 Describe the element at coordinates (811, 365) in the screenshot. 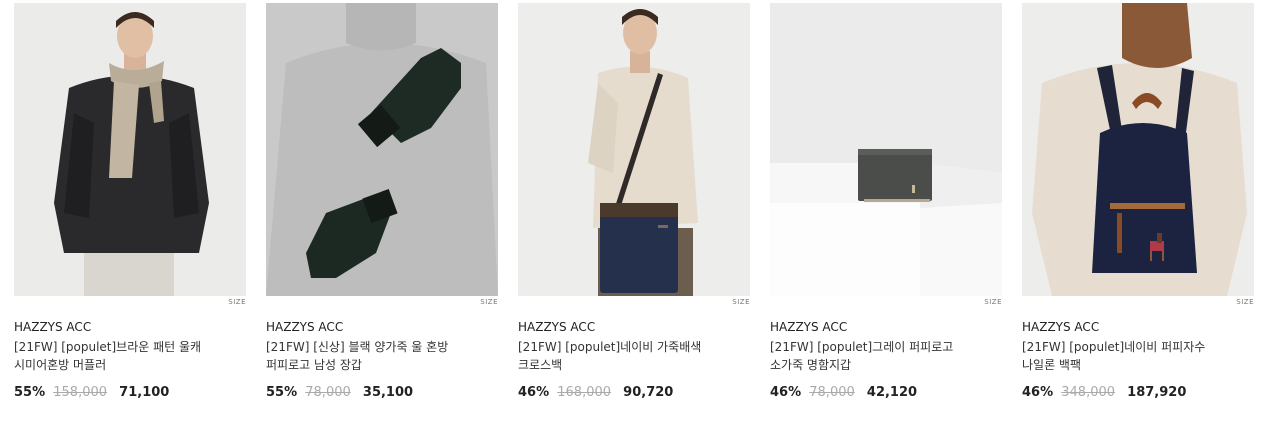

I see `product-name-line: 소가죽 명함지갑` at that location.